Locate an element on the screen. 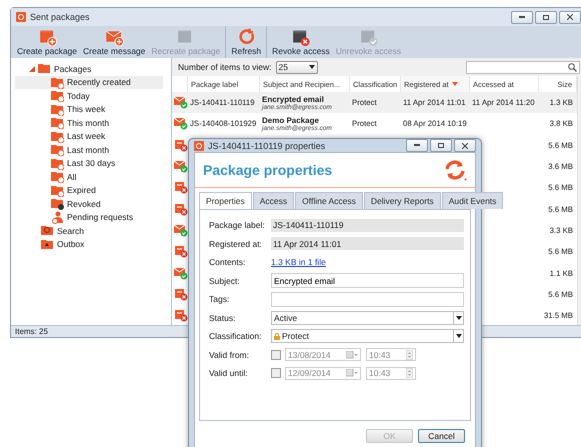 This screenshot has height=447, width=581. lock-icon is located at coordinates (277, 336).